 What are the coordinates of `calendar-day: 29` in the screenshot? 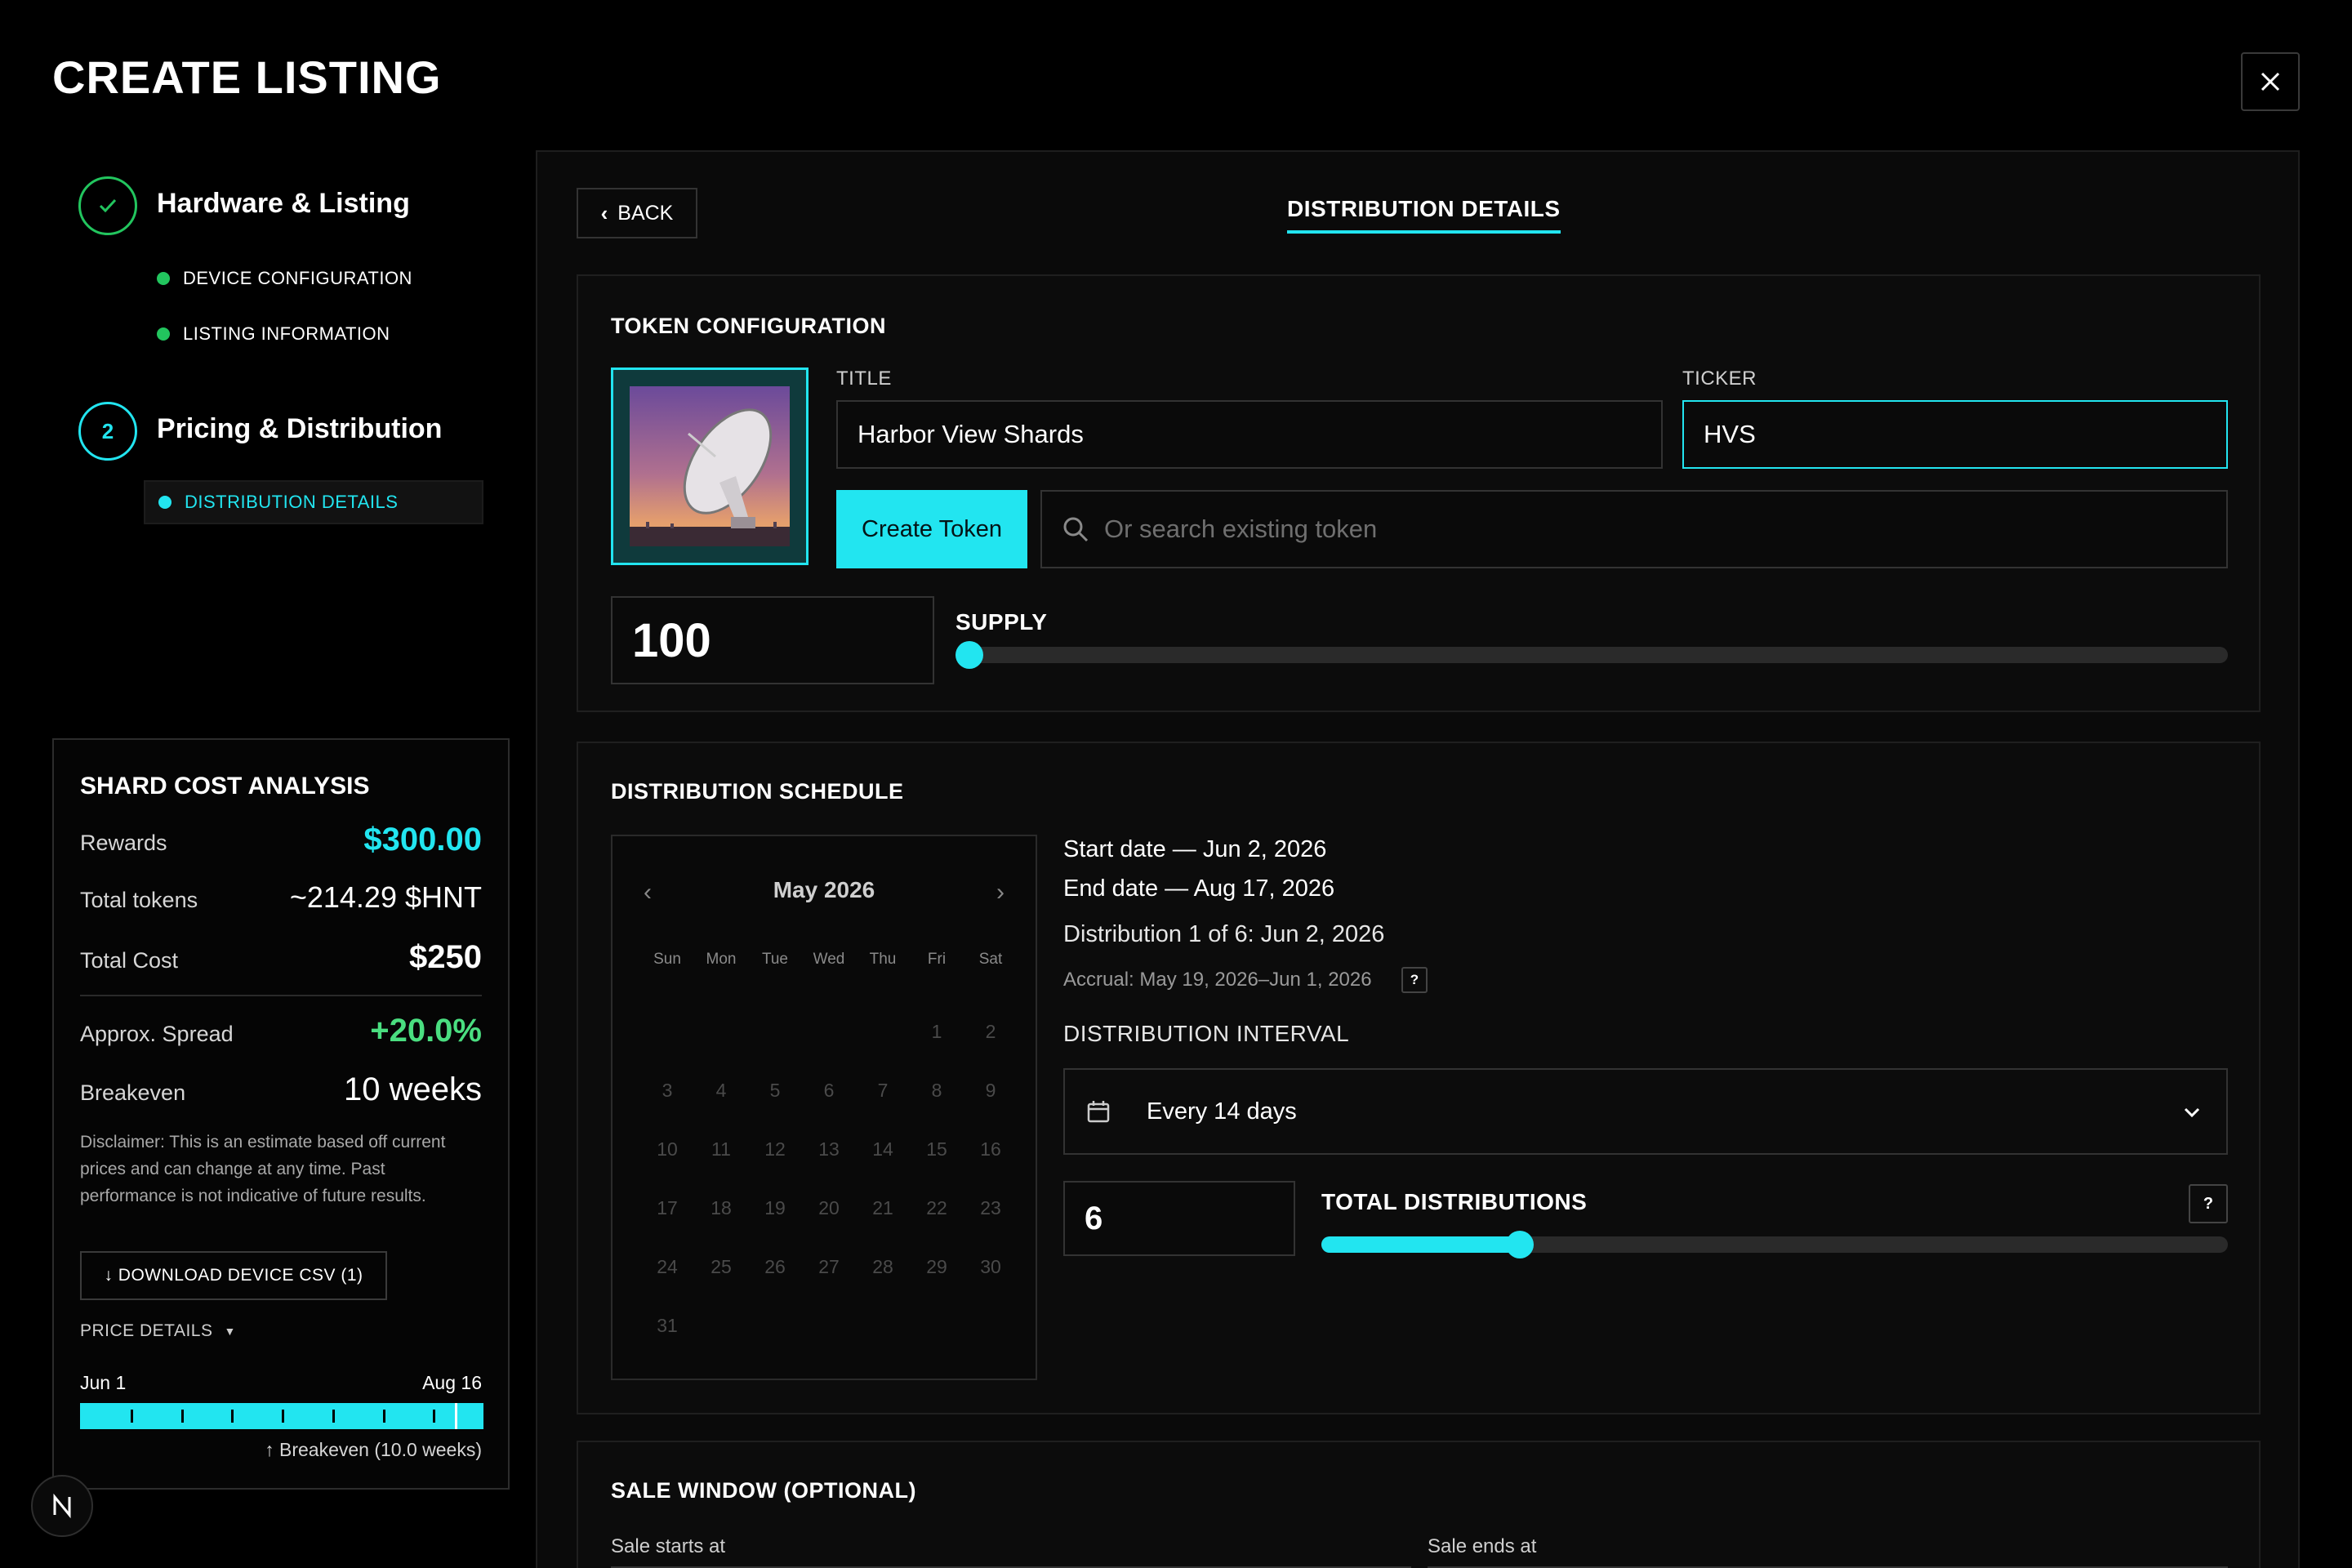 It's located at (937, 1267).